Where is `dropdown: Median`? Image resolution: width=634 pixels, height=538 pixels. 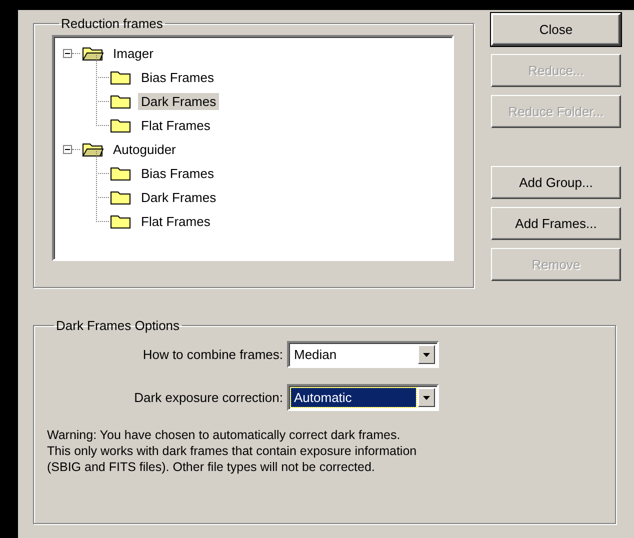
dropdown: Median is located at coordinates (363, 354).